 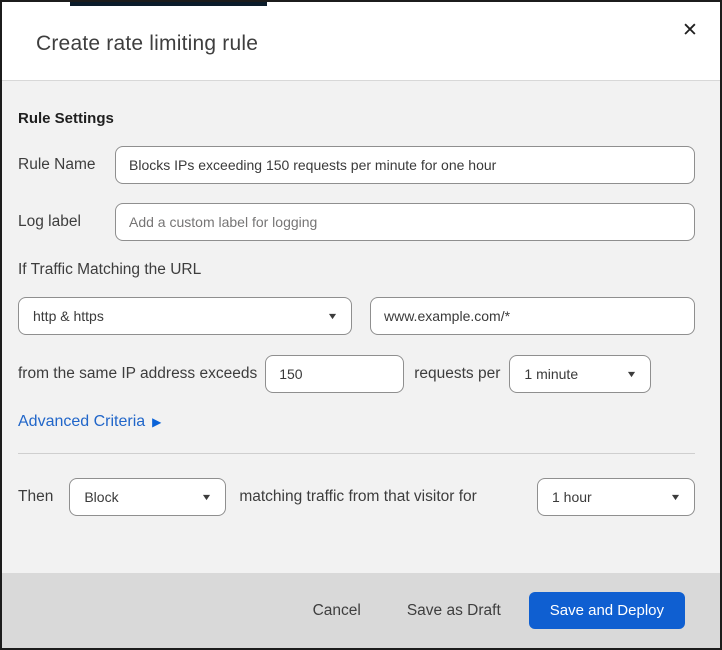 What do you see at coordinates (101, 497) in the screenshot?
I see `action-select-value: Block` at bounding box center [101, 497].